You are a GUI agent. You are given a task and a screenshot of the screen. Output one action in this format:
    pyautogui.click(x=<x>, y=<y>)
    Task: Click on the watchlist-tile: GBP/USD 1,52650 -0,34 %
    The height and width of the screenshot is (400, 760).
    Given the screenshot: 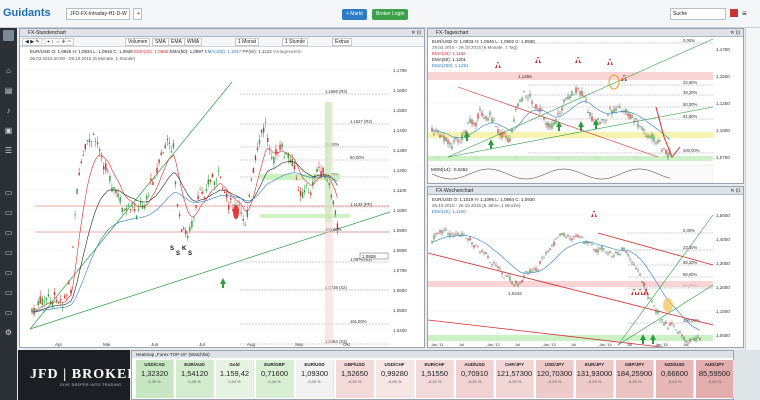 What is the action you would take?
    pyautogui.click(x=355, y=379)
    